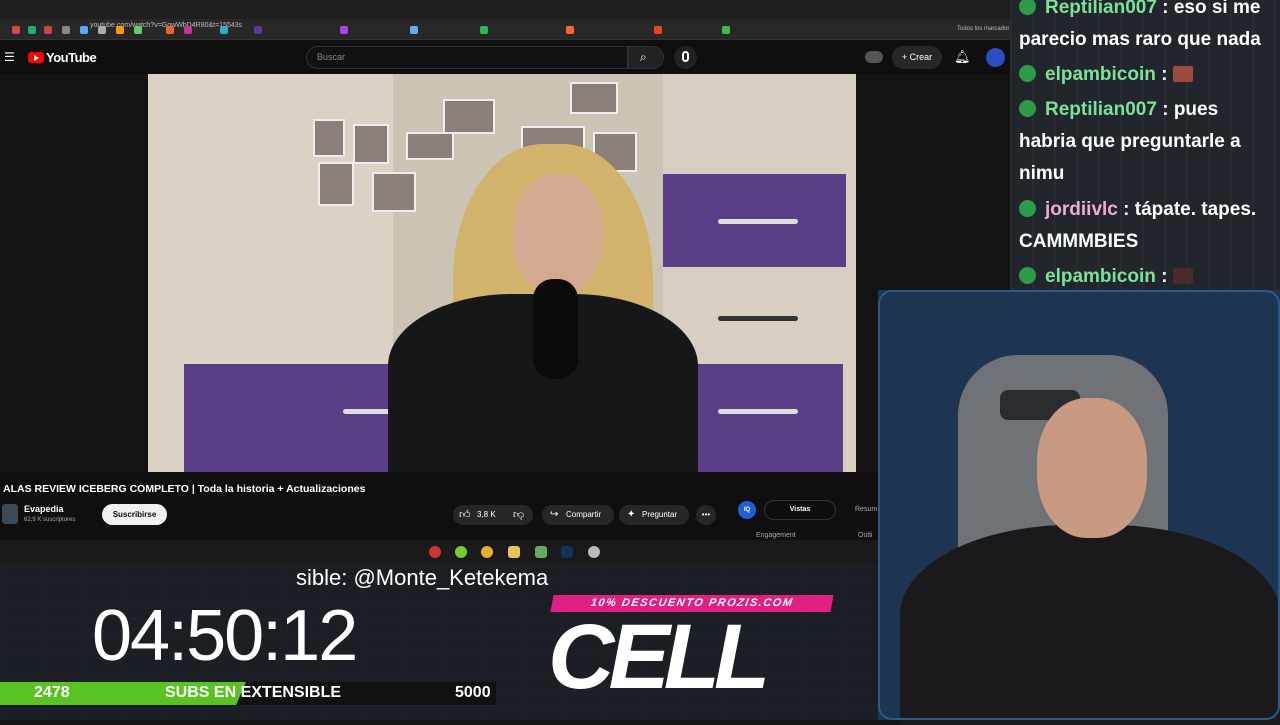 The height and width of the screenshot is (725, 1280). I want to click on photoshop-icon, so click(567, 552).